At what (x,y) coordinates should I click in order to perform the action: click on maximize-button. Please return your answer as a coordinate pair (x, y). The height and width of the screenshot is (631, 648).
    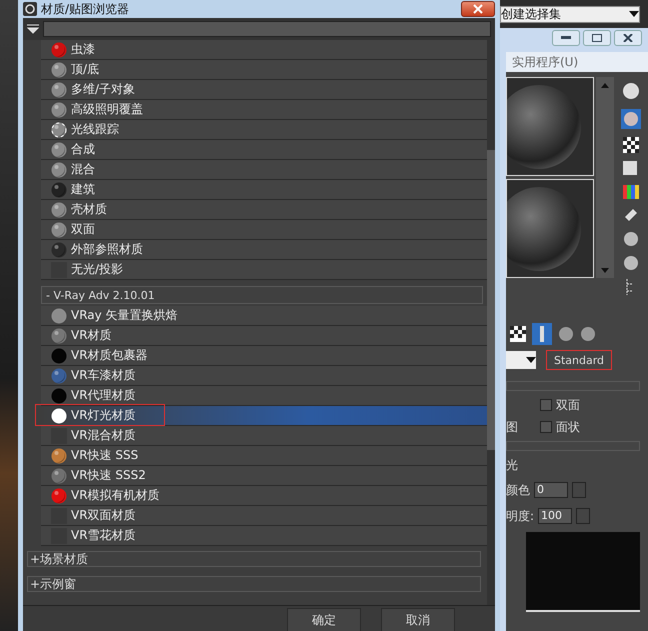
    Looking at the image, I should click on (597, 38).